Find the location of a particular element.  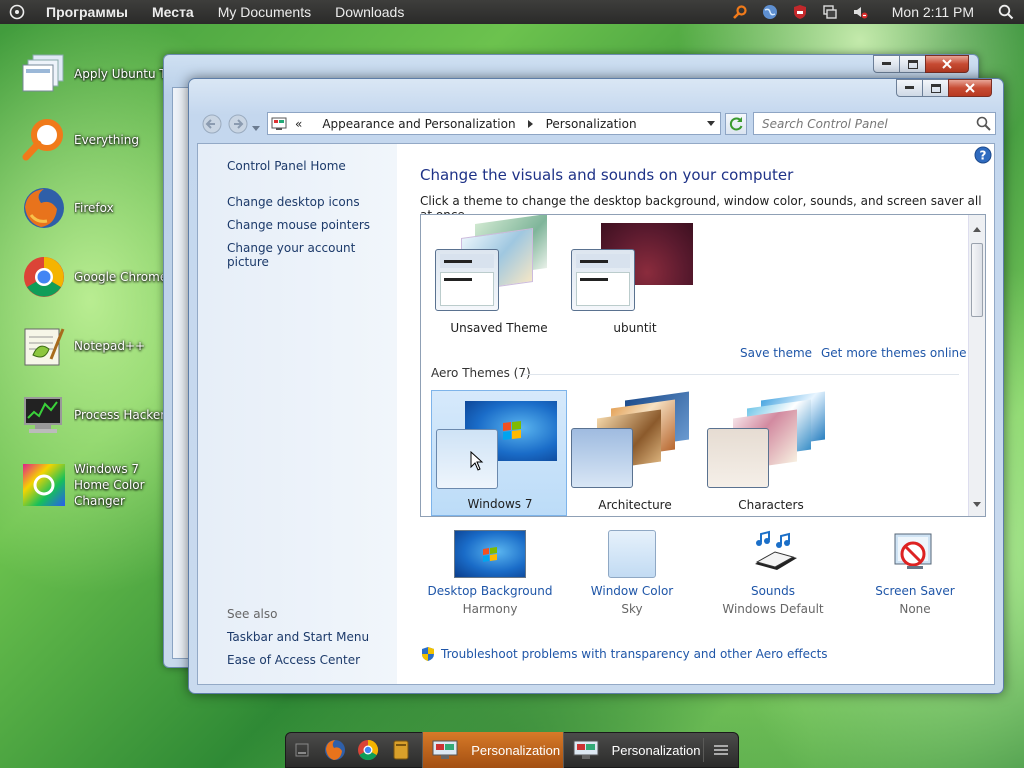

breadcrumb-appearance: Appearance and Personalization is located at coordinates (418, 124).